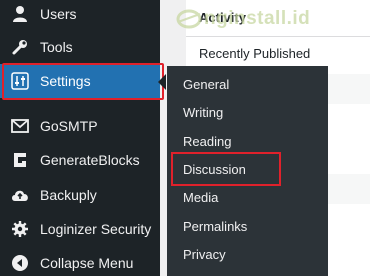  What do you see at coordinates (20, 126) in the screenshot?
I see `envelope-icon` at bounding box center [20, 126].